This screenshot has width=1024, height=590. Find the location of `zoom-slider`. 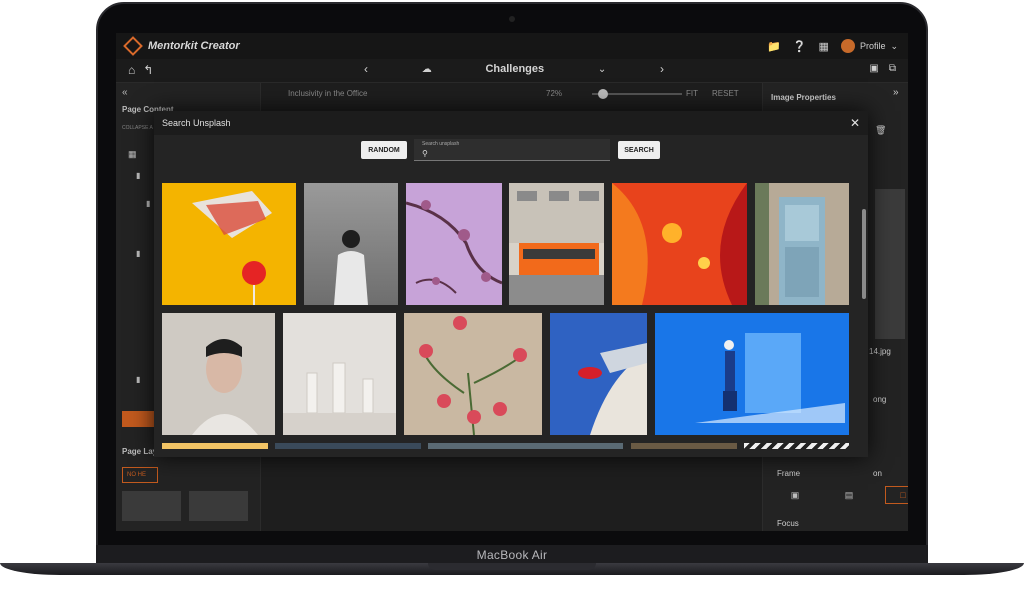

zoom-slider is located at coordinates (637, 94).